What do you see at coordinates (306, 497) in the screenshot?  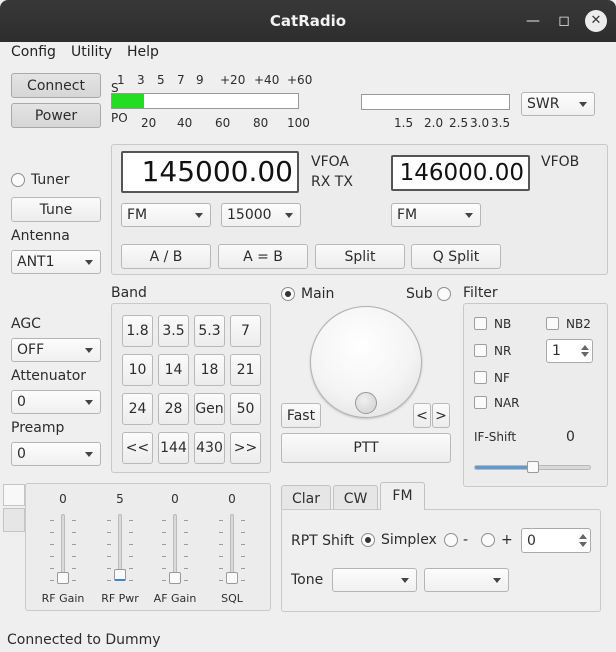 I see `tab-clar: Clar` at bounding box center [306, 497].